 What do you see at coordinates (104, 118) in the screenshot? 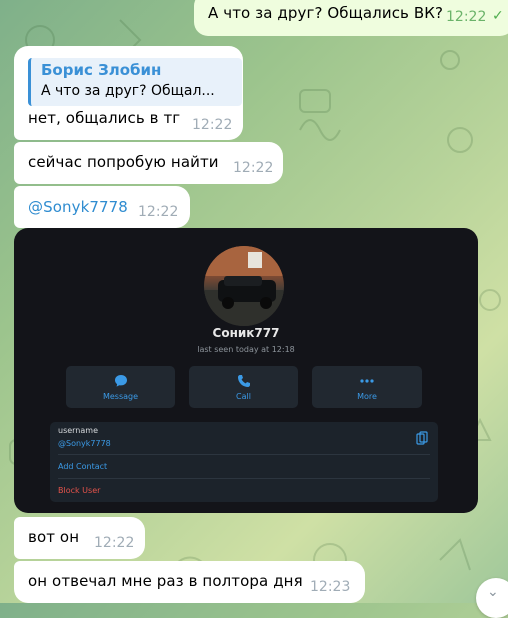
I see `message-text: нет, общались в тг` at bounding box center [104, 118].